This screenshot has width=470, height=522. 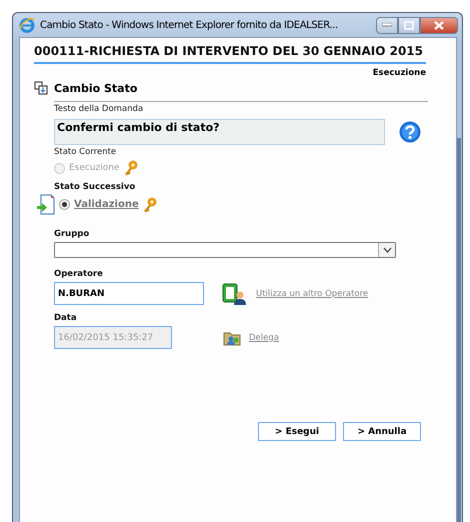 I want to click on field-label: Stato Corrente, so click(x=86, y=152).